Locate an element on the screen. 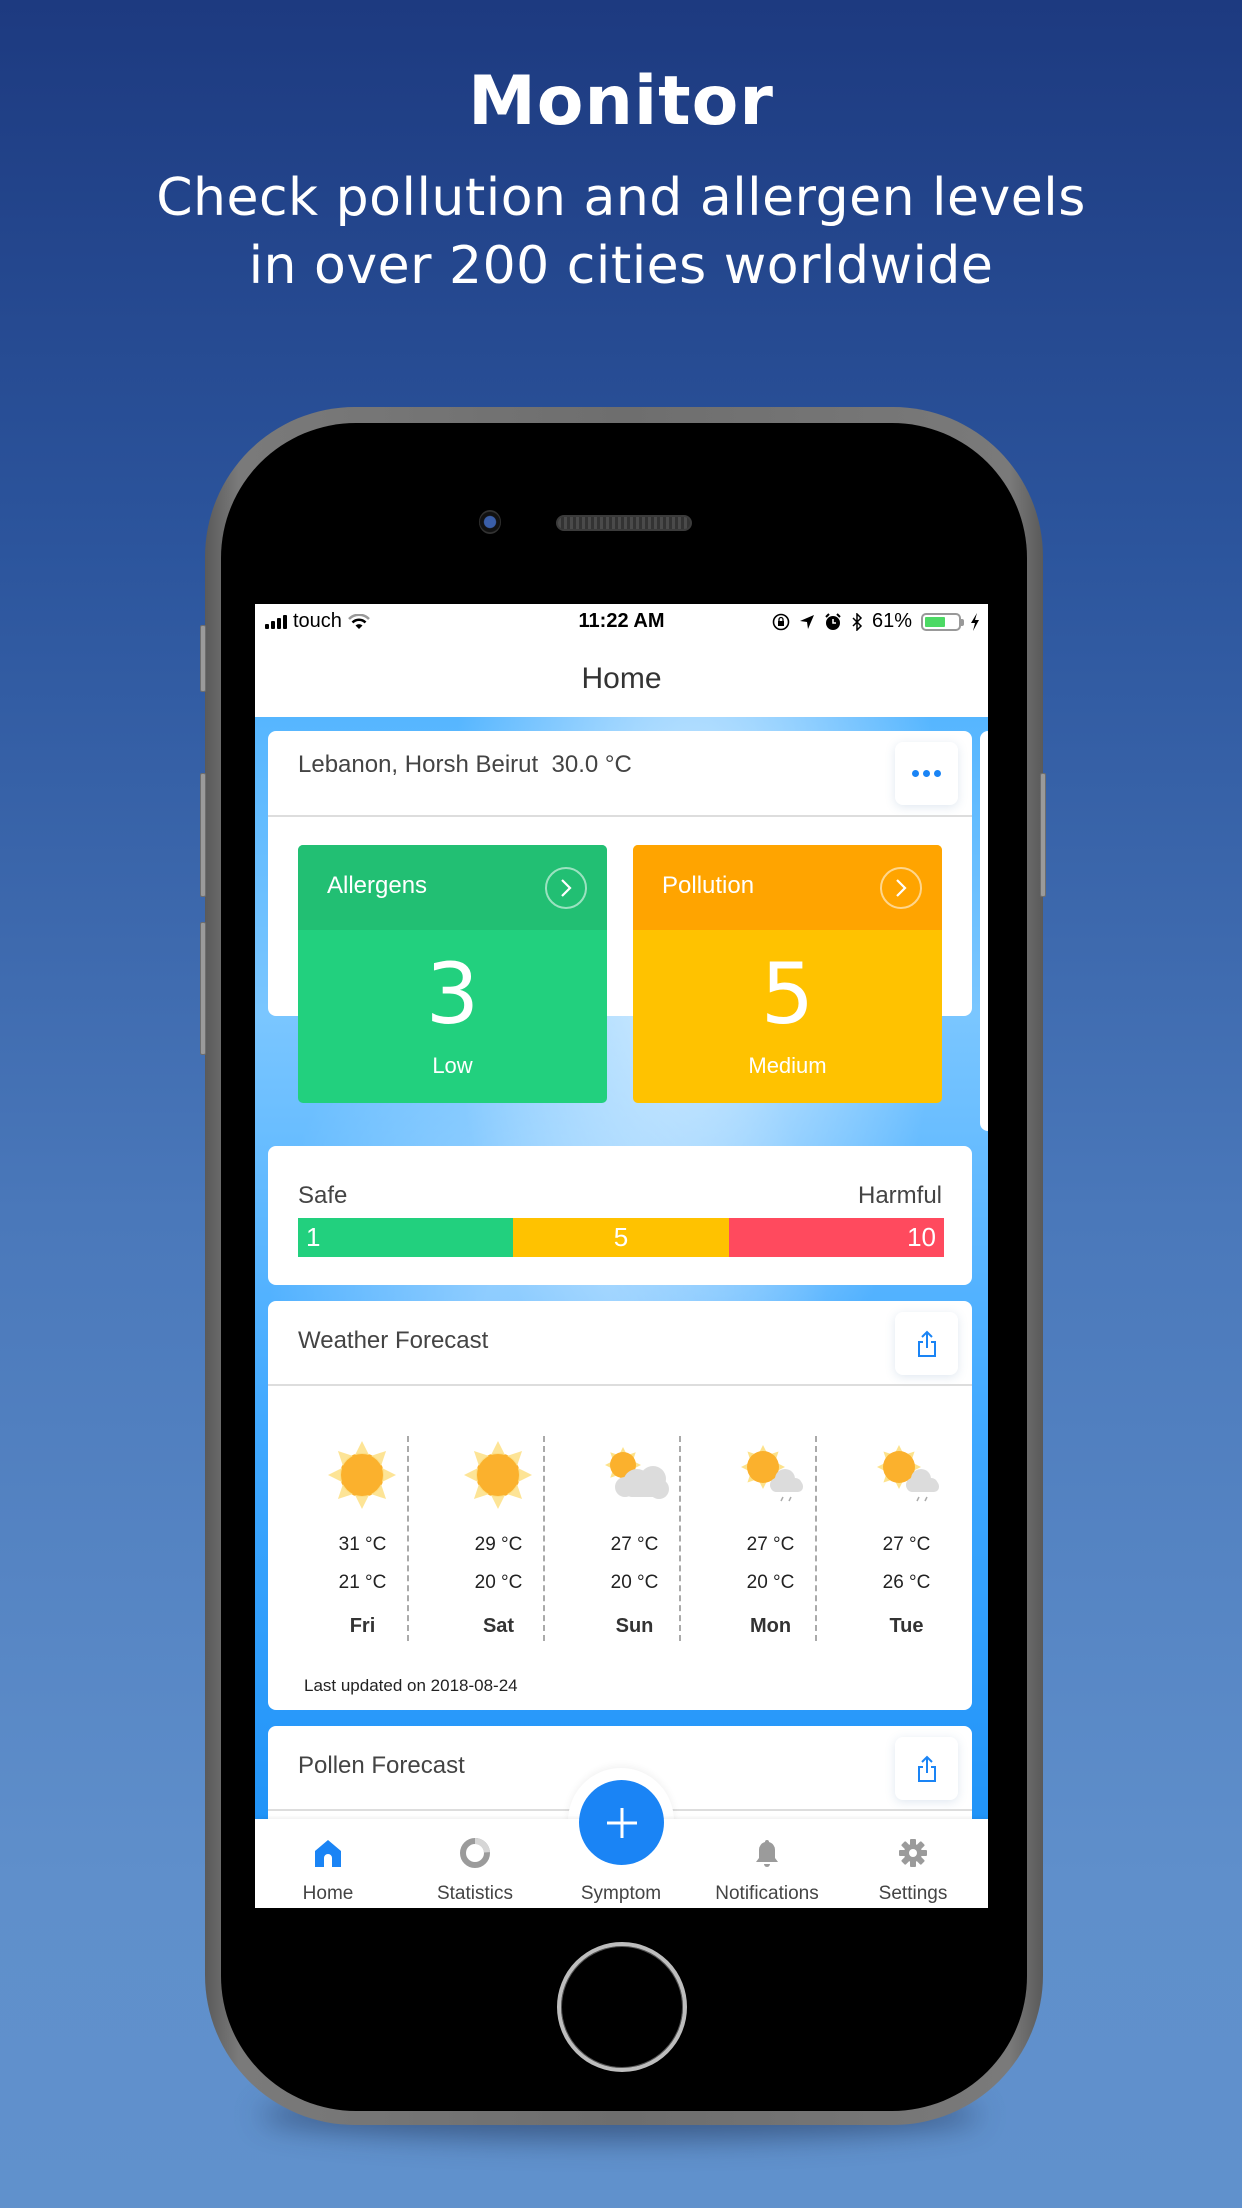 The width and height of the screenshot is (1242, 2208). forecast-day-label: Tue is located at coordinates (906, 1626).